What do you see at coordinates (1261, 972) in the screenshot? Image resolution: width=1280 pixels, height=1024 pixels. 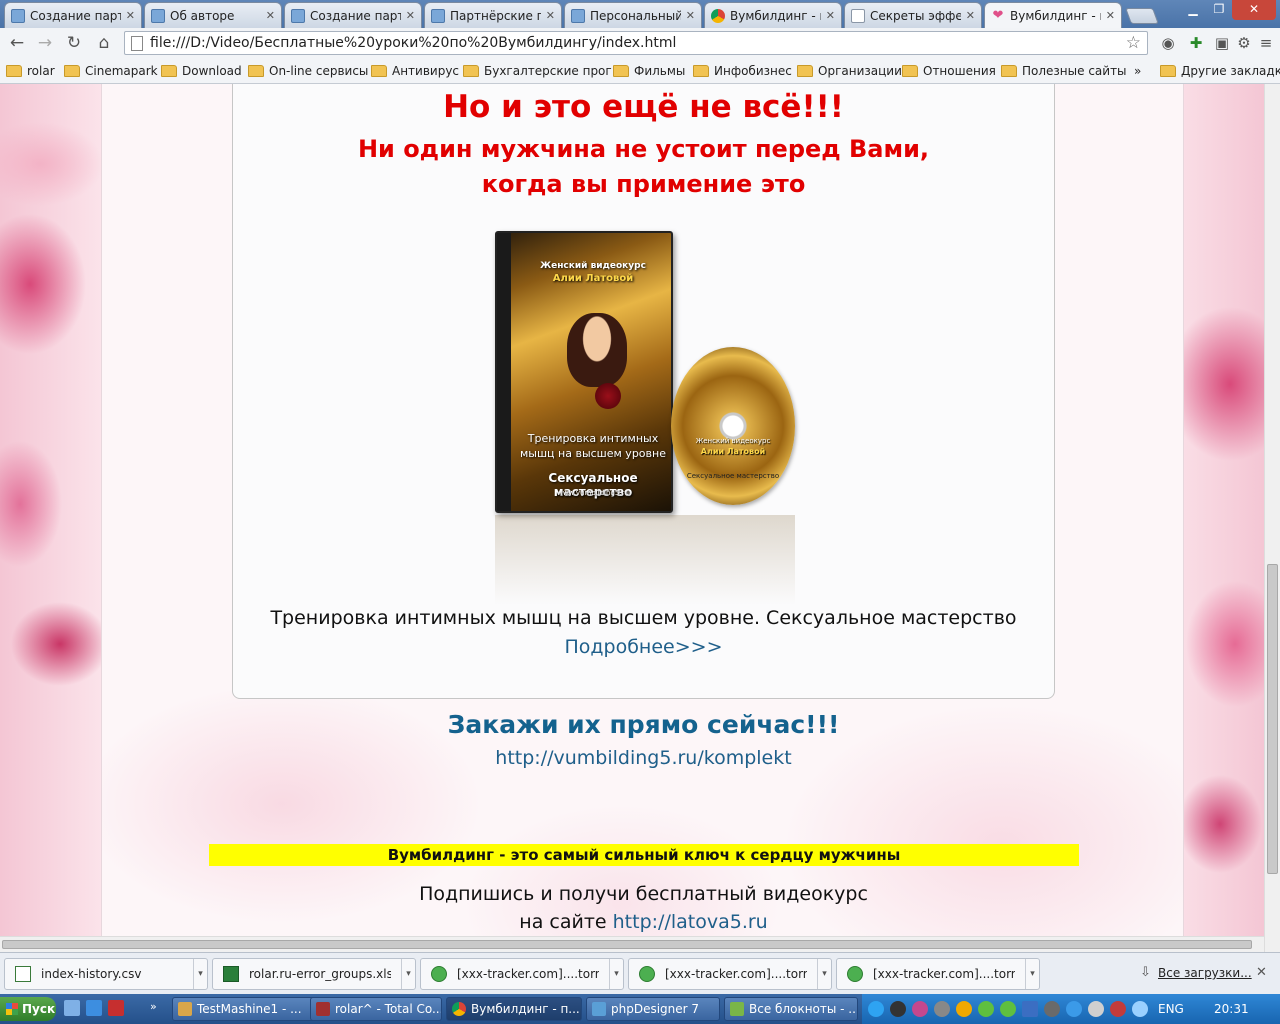 I see `close-icon: ✕` at bounding box center [1261, 972].